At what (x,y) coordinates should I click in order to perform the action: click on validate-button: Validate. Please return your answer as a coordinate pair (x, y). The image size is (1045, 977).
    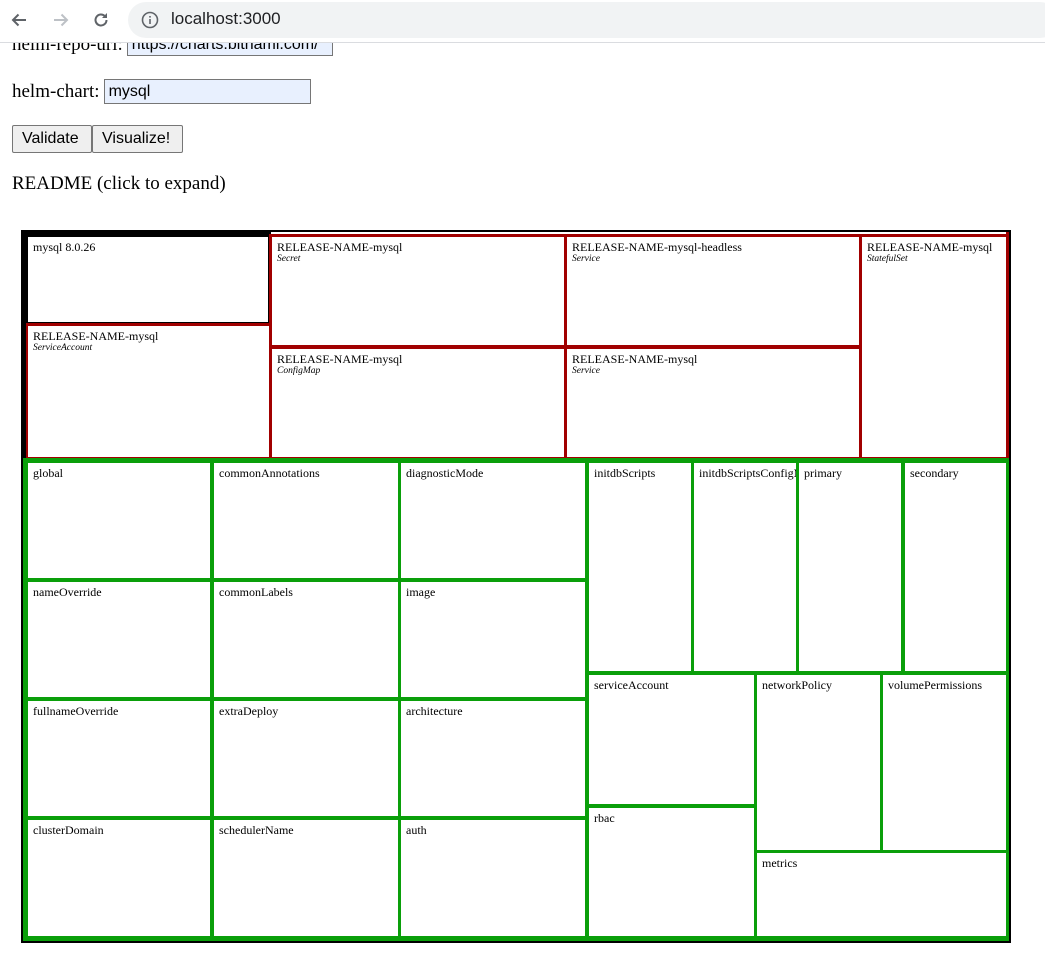
    Looking at the image, I should click on (52, 139).